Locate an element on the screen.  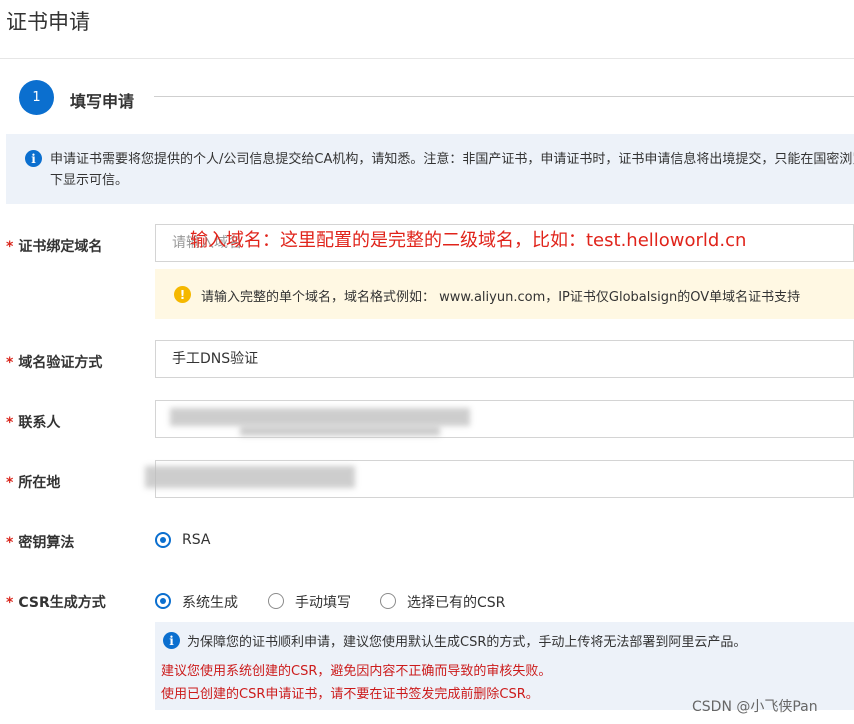
warning-circle-icon: ! is located at coordinates (182, 294).